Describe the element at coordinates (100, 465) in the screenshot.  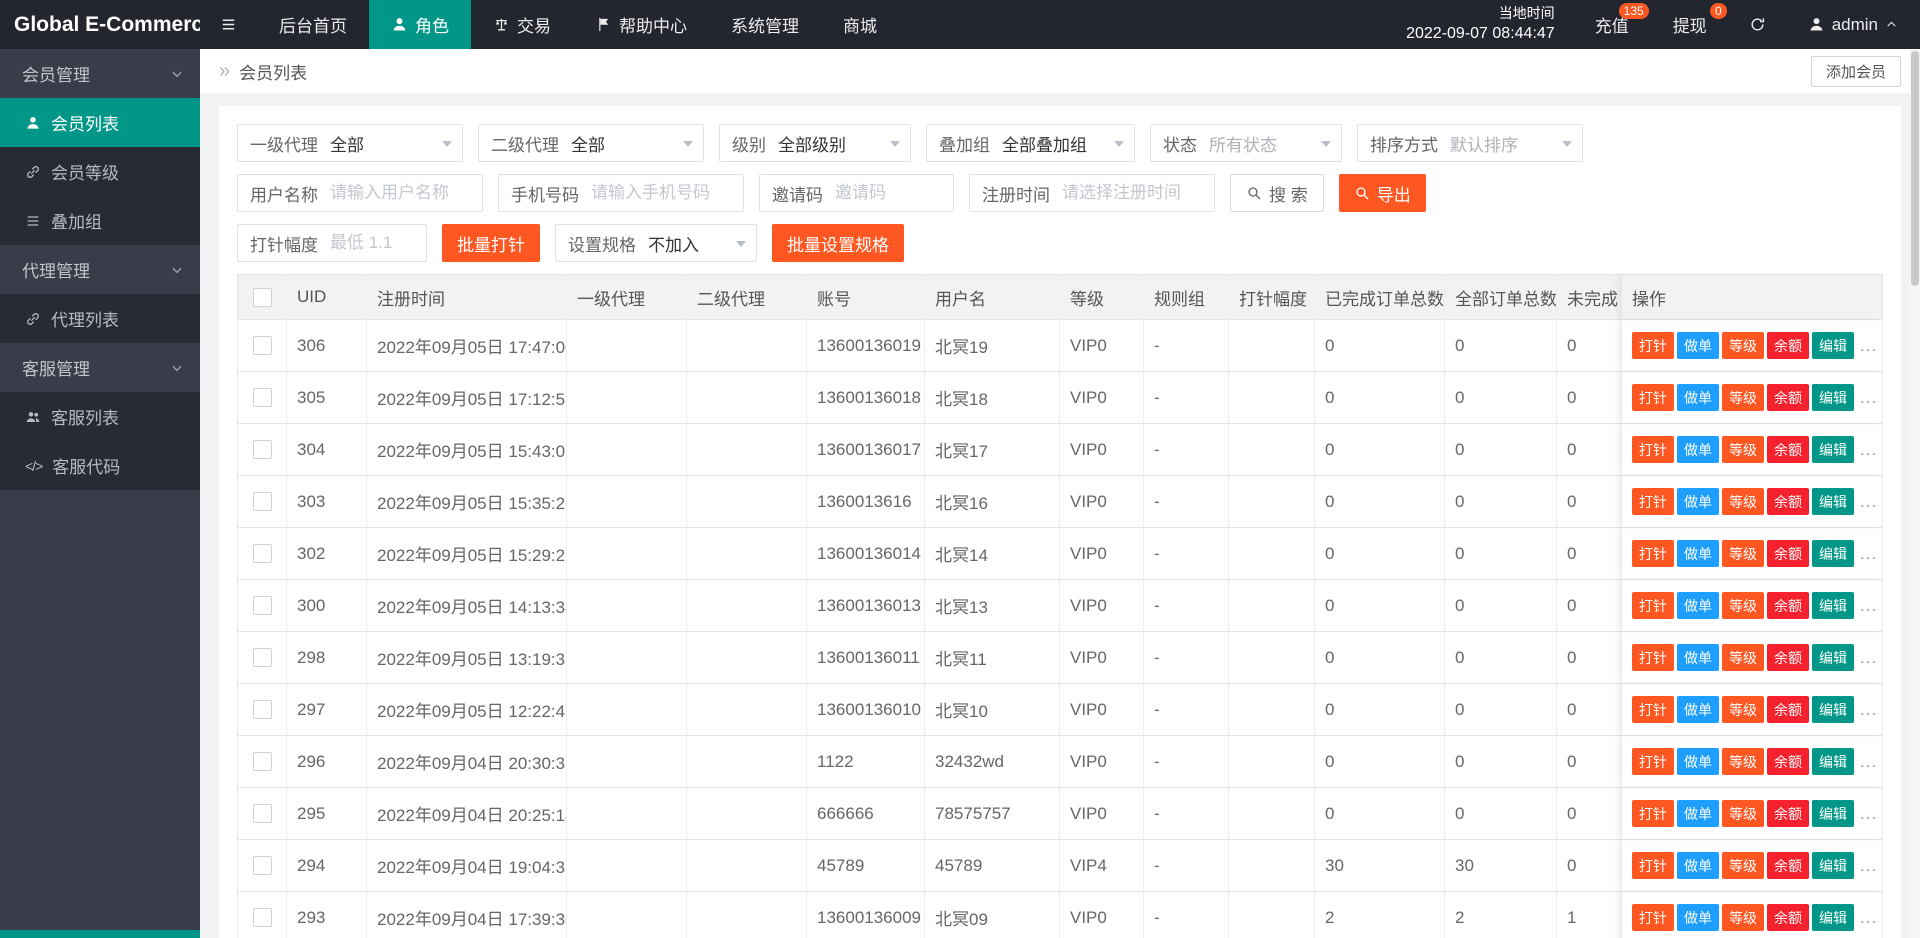
I see `sidebar-item-support-code: </> 客服代码` at that location.